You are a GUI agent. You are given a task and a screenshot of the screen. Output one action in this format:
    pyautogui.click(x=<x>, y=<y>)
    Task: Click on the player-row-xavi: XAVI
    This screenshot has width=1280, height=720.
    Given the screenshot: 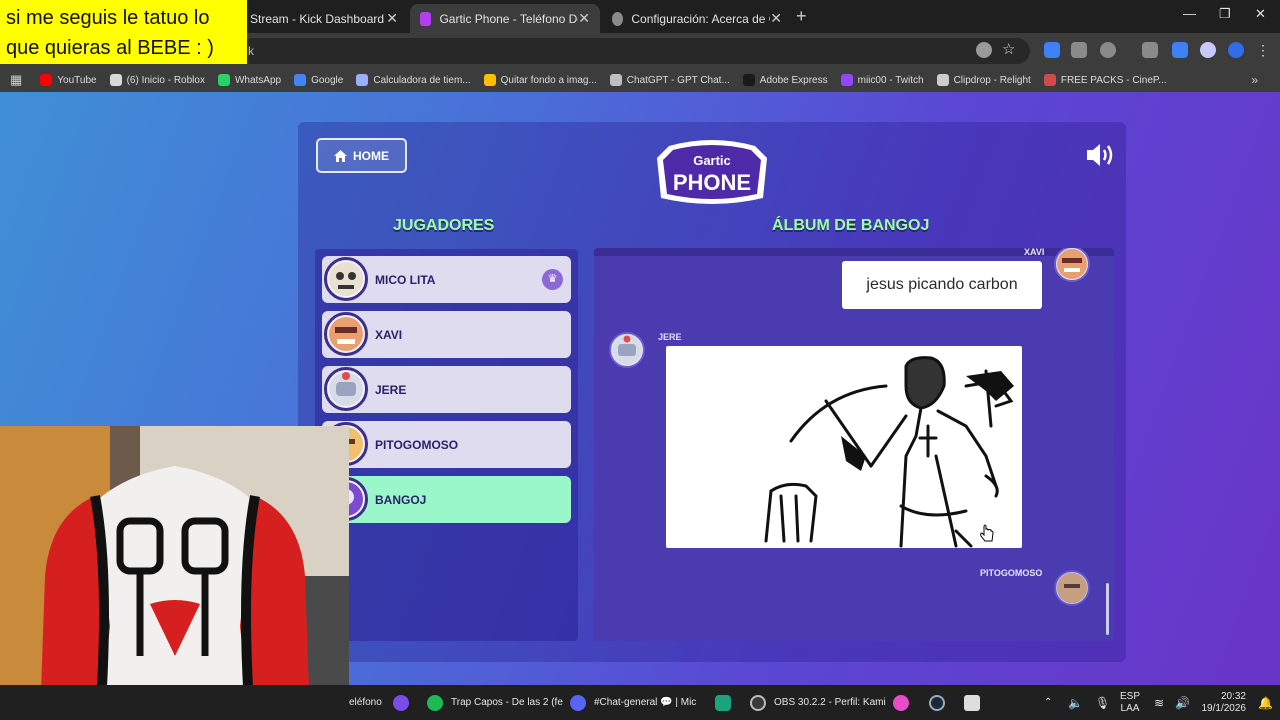 What is the action you would take?
    pyautogui.click(x=446, y=334)
    